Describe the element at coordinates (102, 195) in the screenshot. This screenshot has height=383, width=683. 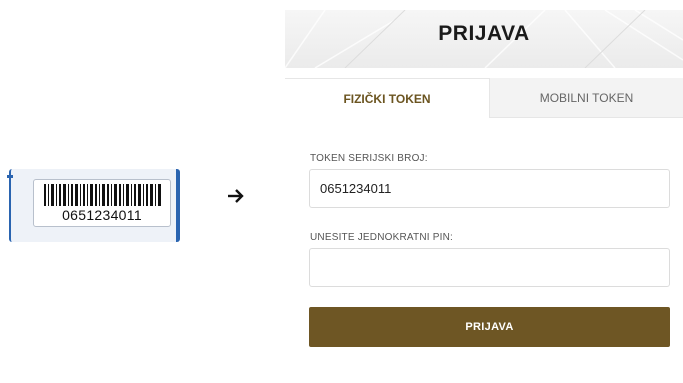
I see `barcode-icon` at that location.